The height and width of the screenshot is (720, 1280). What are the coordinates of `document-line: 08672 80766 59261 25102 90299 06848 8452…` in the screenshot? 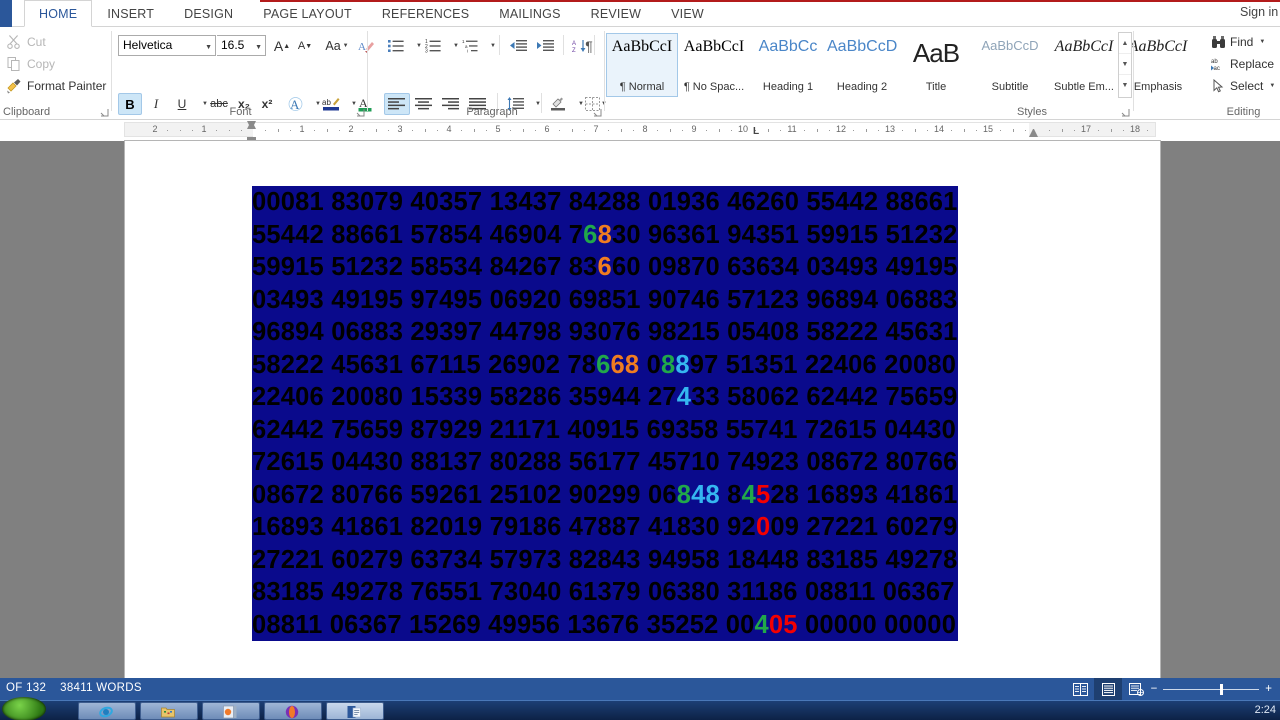 It's located at (605, 495).